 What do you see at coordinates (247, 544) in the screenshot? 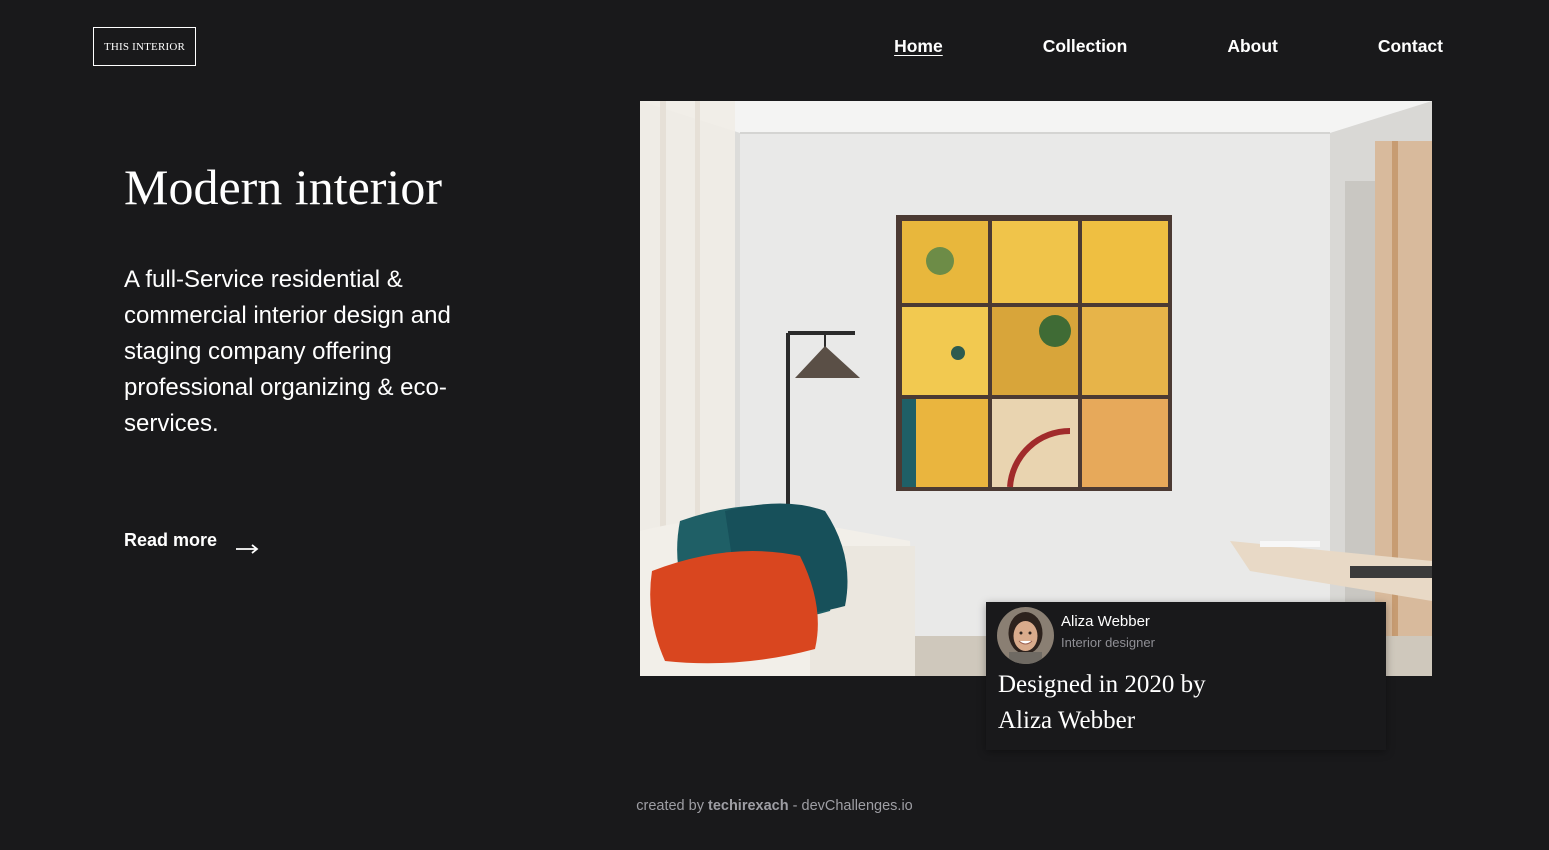
I see `arrow-right-icon` at bounding box center [247, 544].